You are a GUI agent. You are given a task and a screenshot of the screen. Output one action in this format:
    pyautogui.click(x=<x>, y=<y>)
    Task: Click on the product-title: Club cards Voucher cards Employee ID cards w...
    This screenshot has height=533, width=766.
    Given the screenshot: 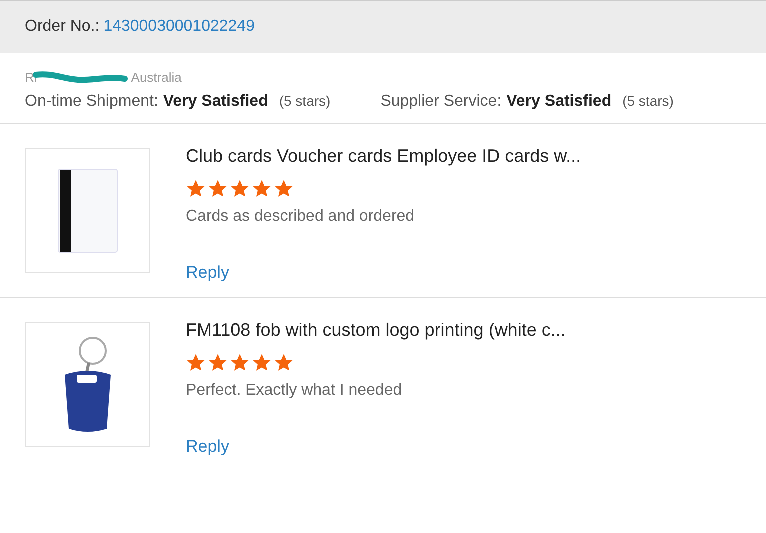 What is the action you would take?
    pyautogui.click(x=384, y=156)
    